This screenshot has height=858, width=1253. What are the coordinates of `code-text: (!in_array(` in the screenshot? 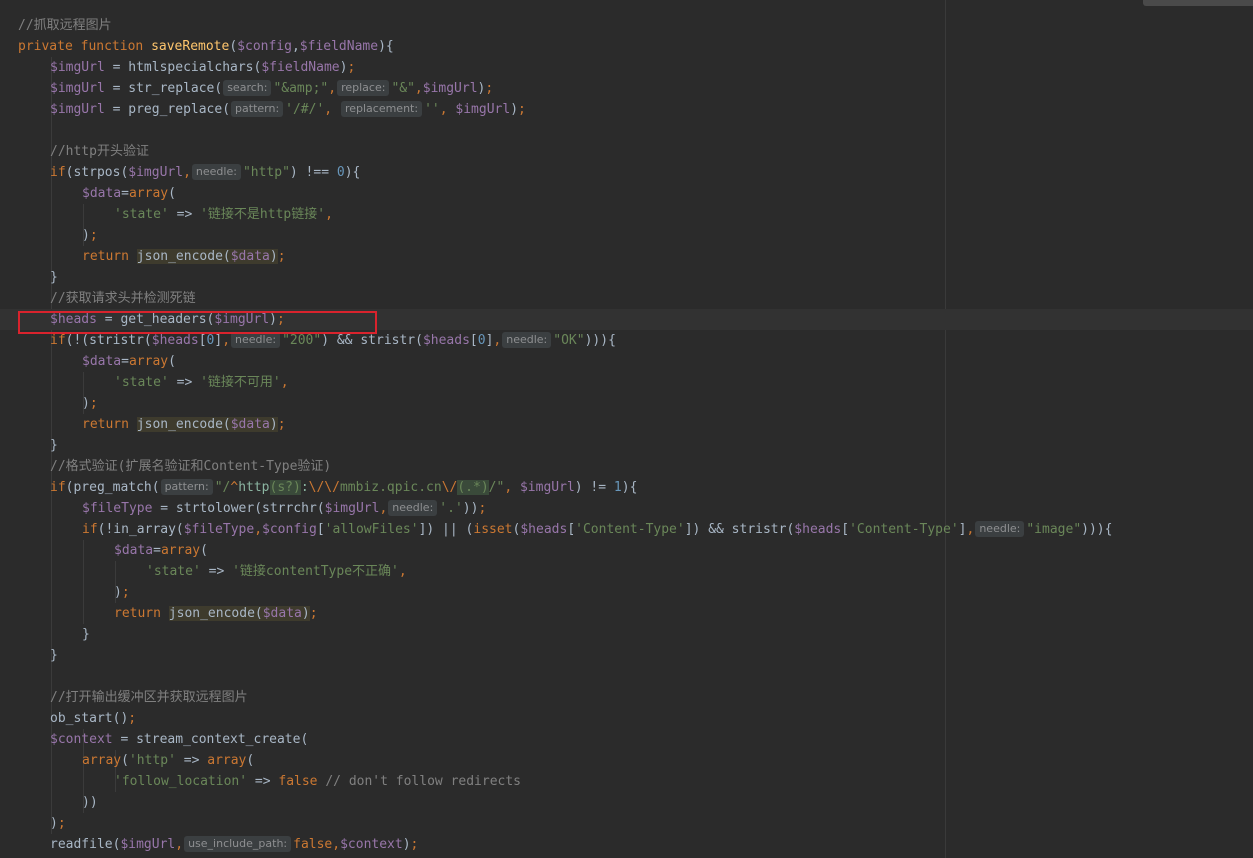 It's located at (140, 529).